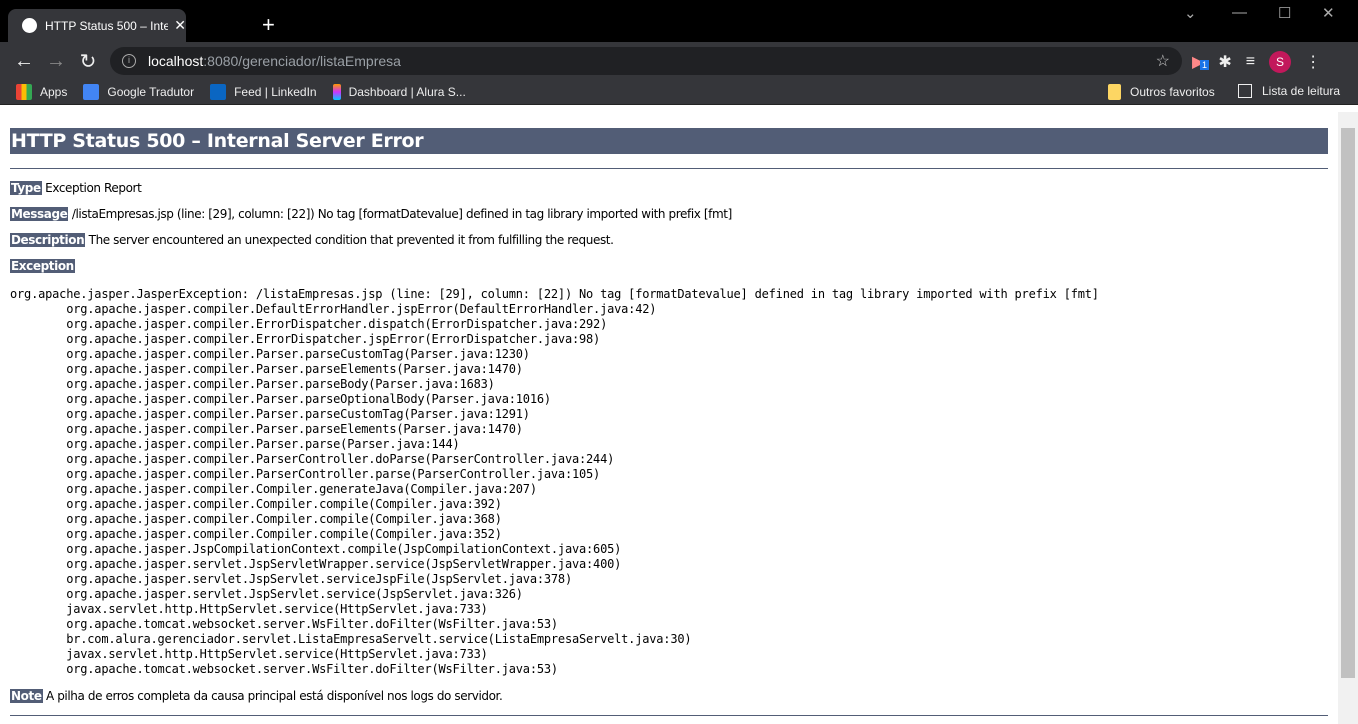 This screenshot has width=1358, height=724. What do you see at coordinates (24, 92) in the screenshot?
I see `apps-grid-icon` at bounding box center [24, 92].